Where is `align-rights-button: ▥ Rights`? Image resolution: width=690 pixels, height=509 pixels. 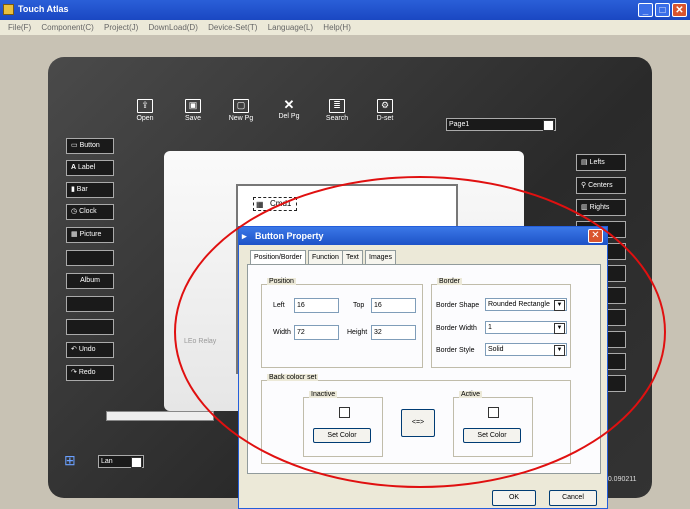 align-rights-button: ▥ Rights is located at coordinates (601, 207).